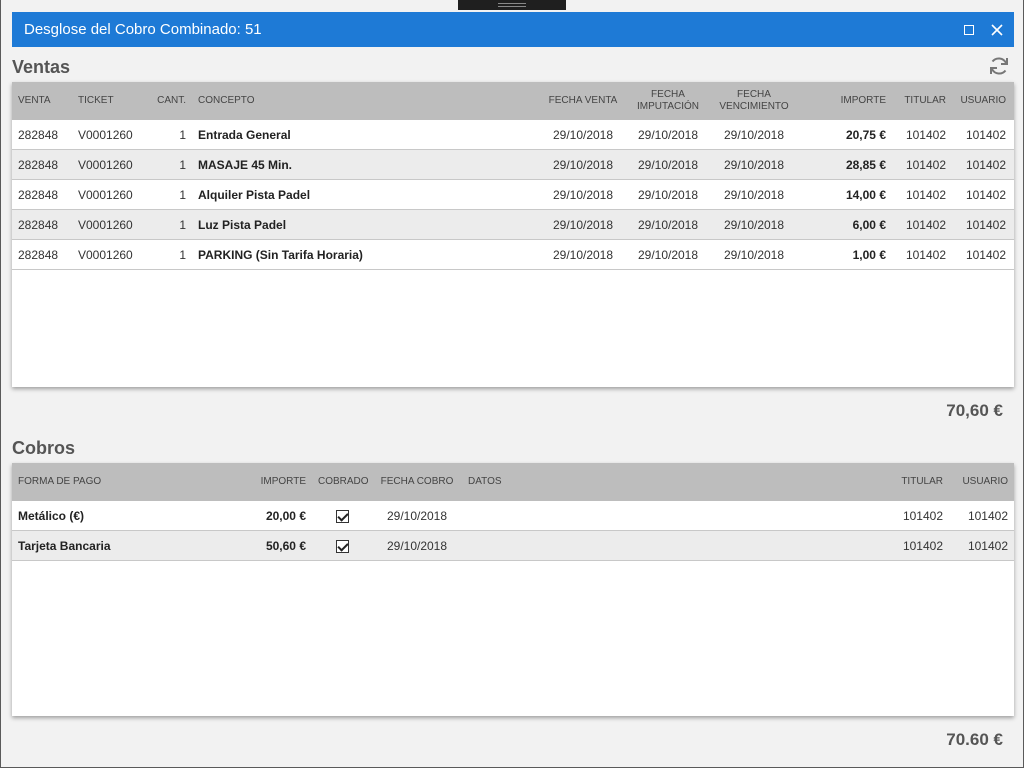 This screenshot has width=1024, height=768. What do you see at coordinates (865, 164) in the screenshot?
I see `cell-importe: 28,85 €` at bounding box center [865, 164].